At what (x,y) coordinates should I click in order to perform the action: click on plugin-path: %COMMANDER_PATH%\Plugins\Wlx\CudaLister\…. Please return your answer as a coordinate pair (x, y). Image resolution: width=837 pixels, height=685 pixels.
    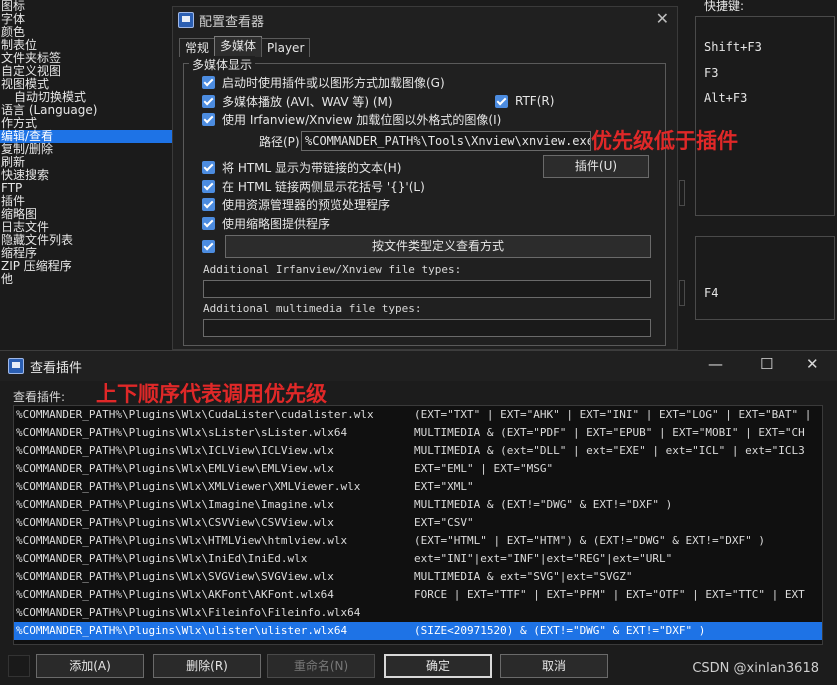
    Looking at the image, I should click on (195, 414).